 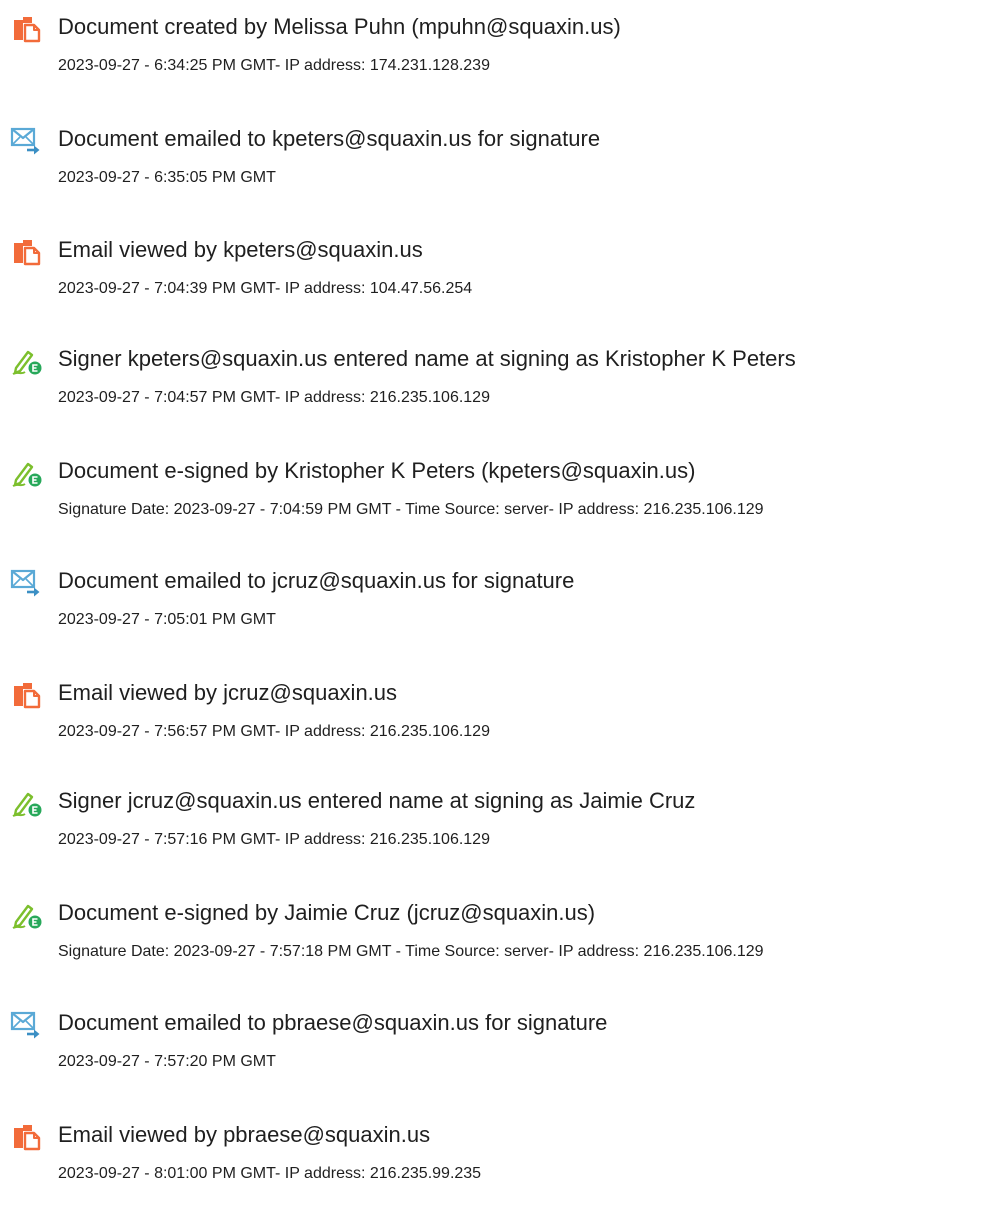 I want to click on event-detail: 2023-09-27 - 6:35:05 PM GMT, so click(x=167, y=177).